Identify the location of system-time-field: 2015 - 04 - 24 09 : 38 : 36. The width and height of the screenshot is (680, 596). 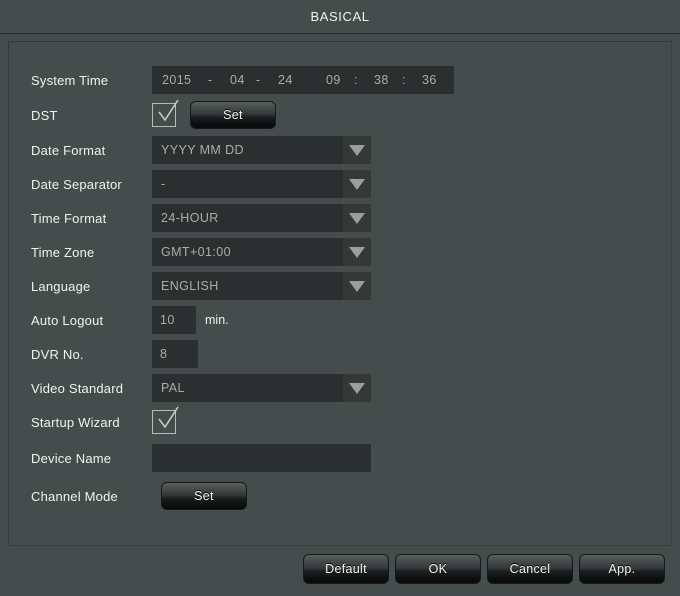
(303, 80).